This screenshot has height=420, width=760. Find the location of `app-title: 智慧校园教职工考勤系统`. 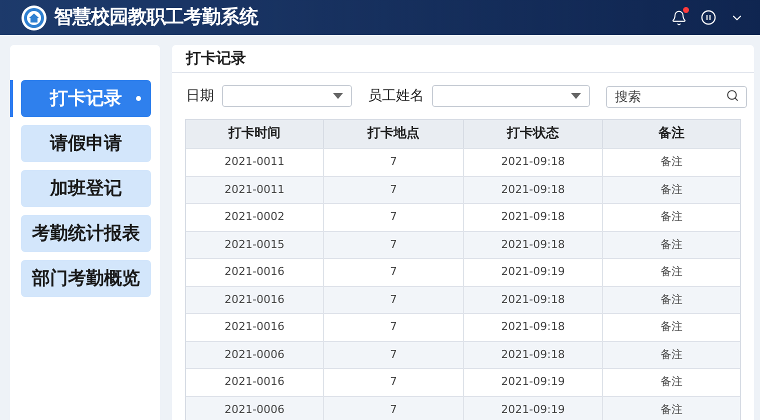

app-title: 智慧校园教职工考勤系统 is located at coordinates (156, 17).